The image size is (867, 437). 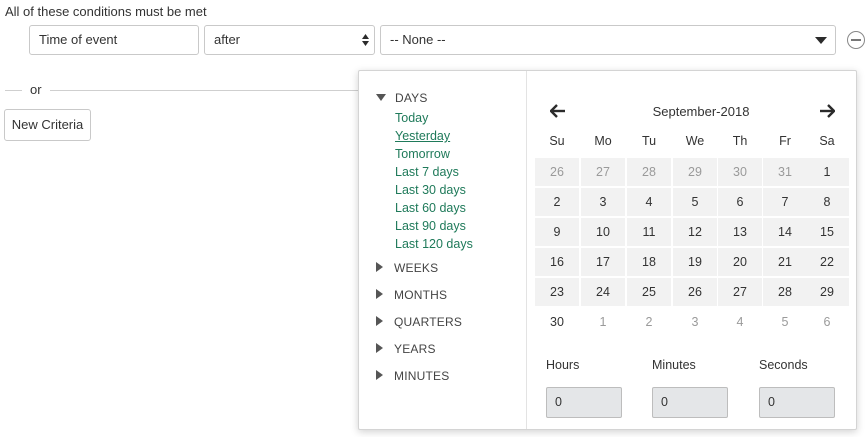 I want to click on calendar-day: 23, so click(x=557, y=292).